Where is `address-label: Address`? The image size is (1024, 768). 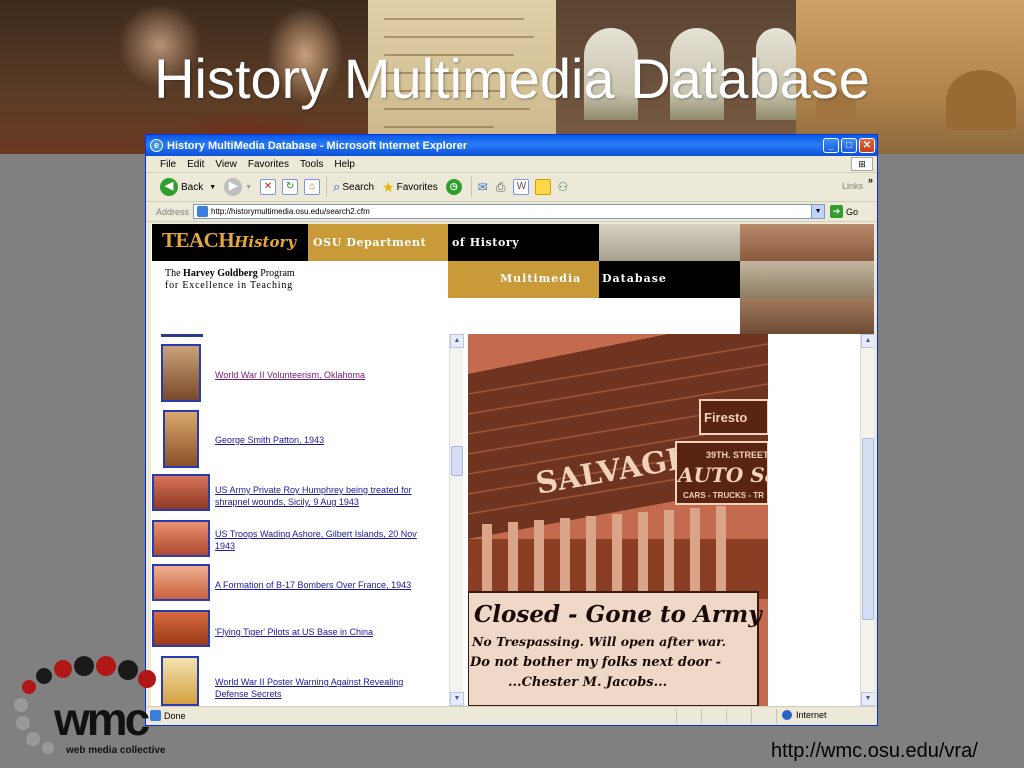 address-label: Address is located at coordinates (173, 211).